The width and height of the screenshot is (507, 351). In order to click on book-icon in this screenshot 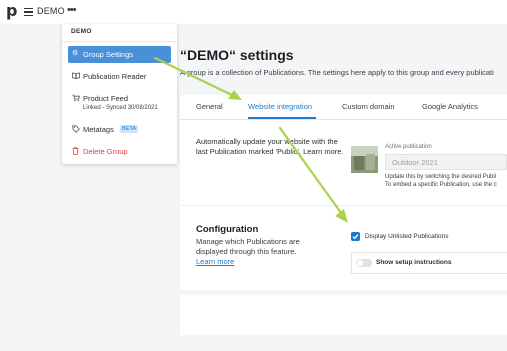, I will do `click(76, 76)`.